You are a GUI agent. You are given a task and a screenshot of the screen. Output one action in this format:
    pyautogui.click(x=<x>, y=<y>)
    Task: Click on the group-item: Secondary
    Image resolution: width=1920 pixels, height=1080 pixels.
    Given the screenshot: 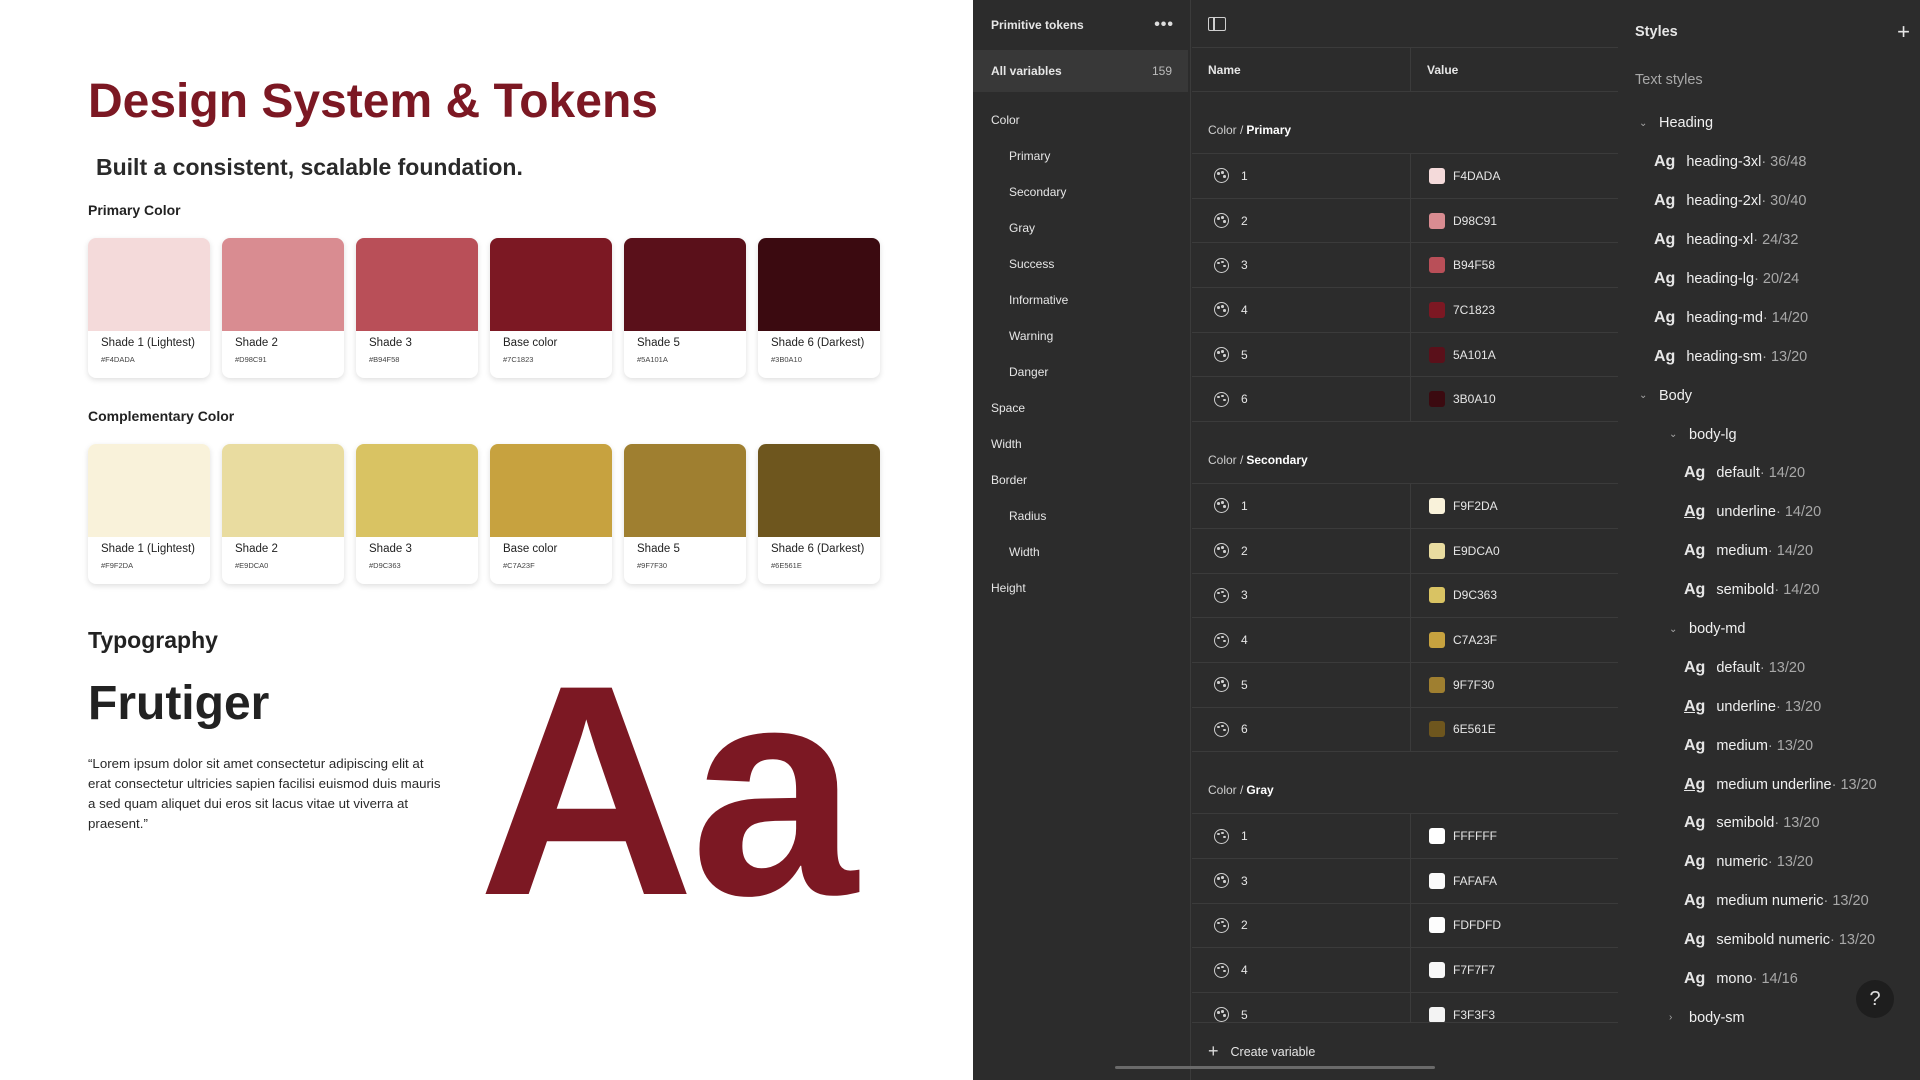 What is the action you would take?
    pyautogui.click(x=1081, y=192)
    